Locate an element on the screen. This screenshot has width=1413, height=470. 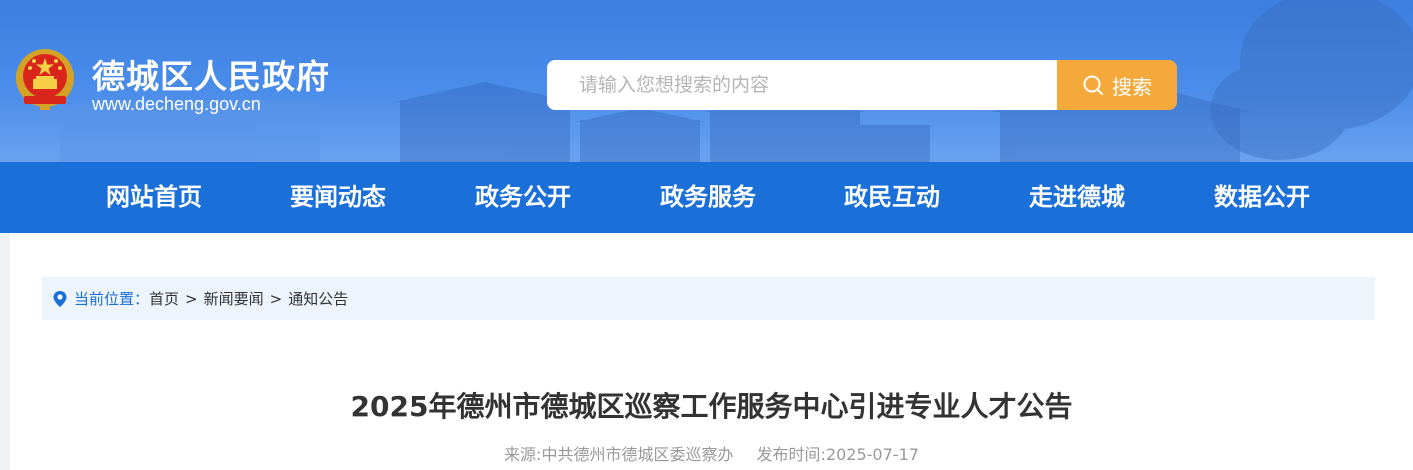
article-meta: 来源:中共德州市德城区委巡察办 发布时间:2025-07-17 is located at coordinates (711, 453).